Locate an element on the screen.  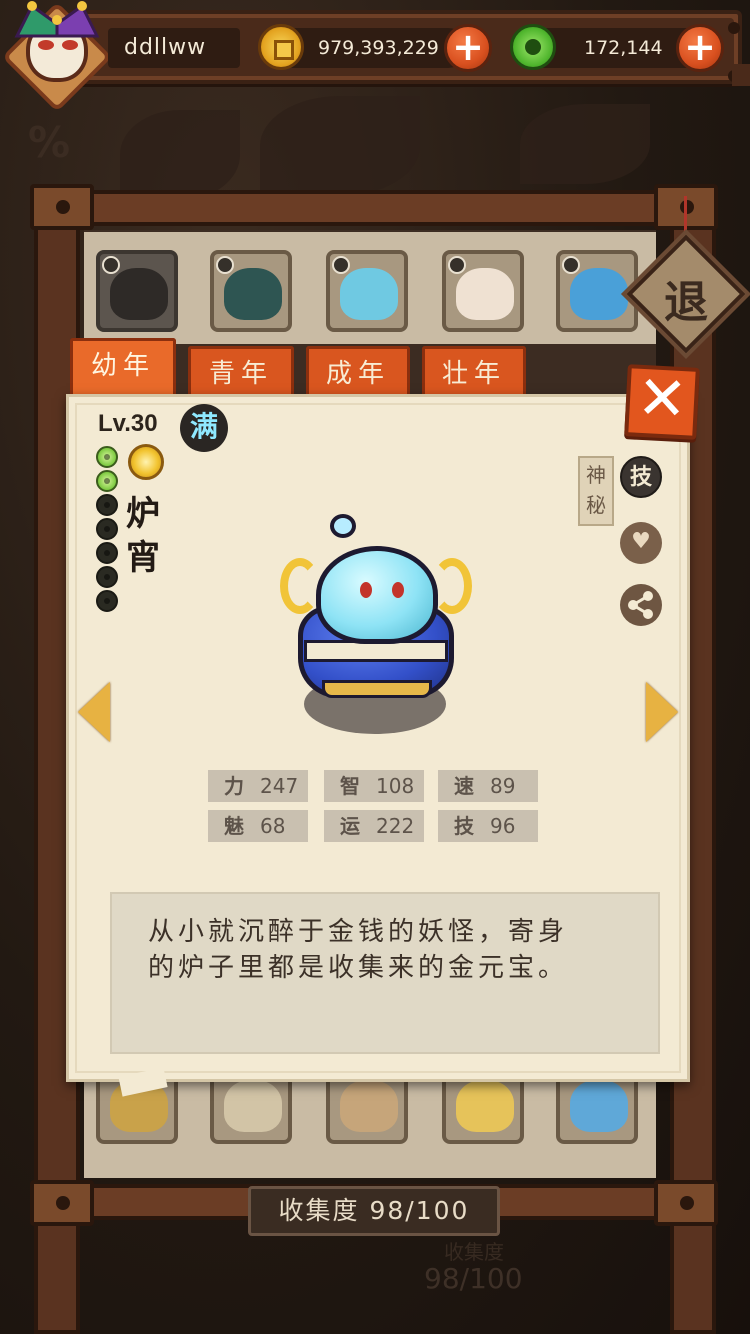
monster-level: Lv.30 is located at coordinates (128, 423).